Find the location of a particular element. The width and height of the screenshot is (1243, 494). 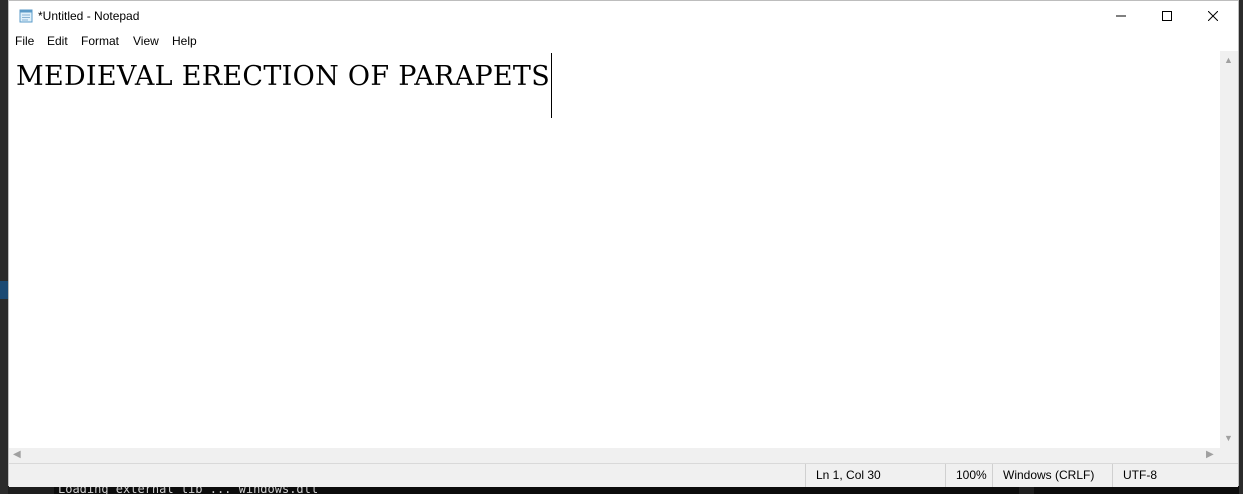

status-position: Ln 1, Col 30 is located at coordinates (875, 475).